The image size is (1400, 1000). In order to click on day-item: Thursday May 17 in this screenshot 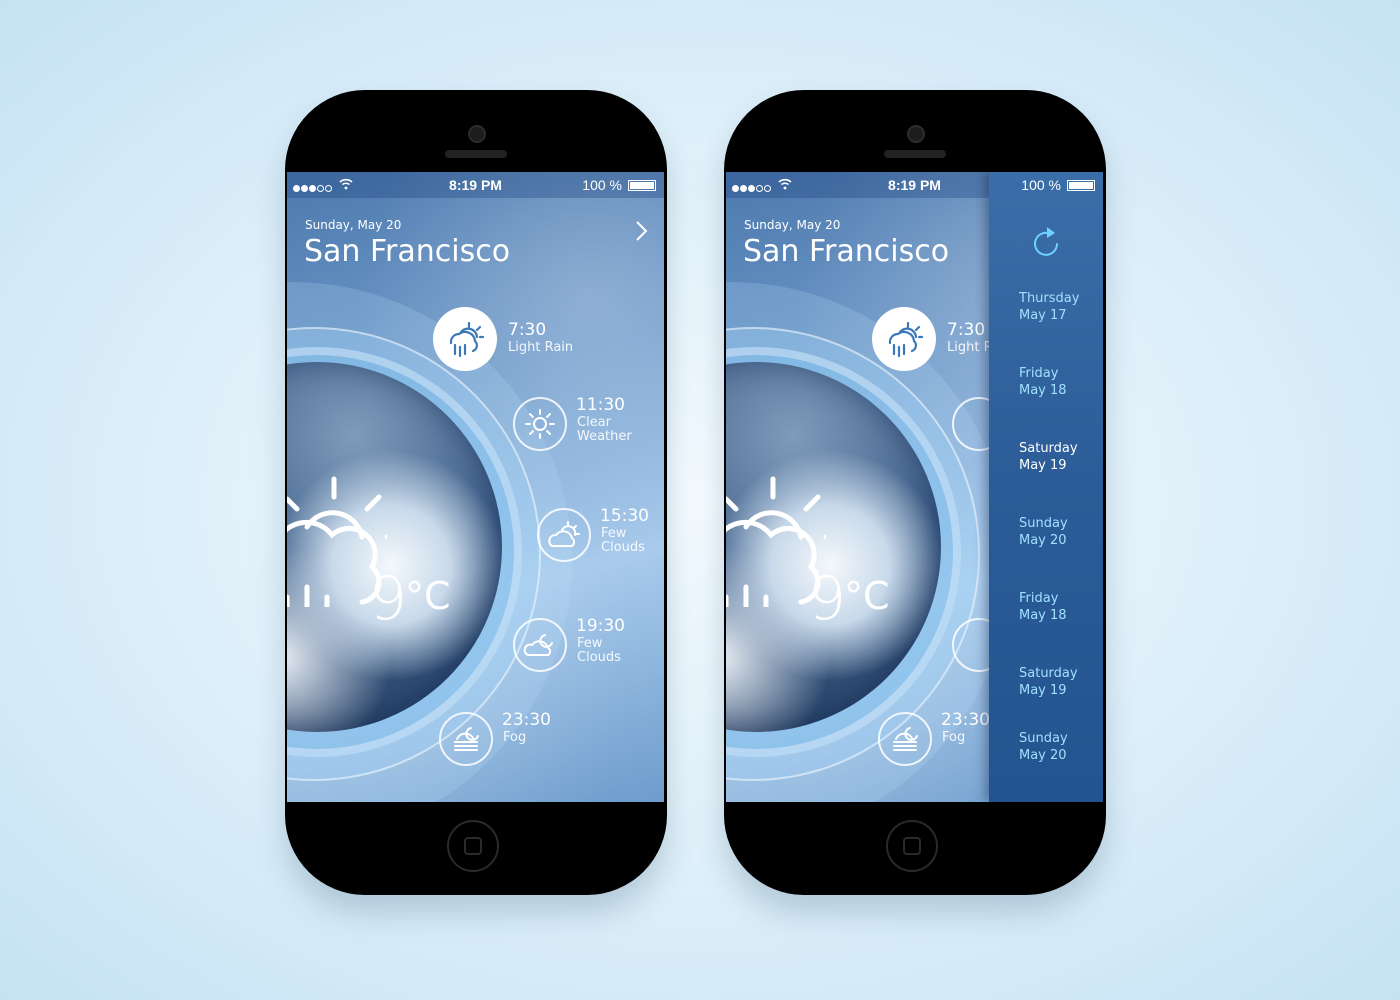, I will do `click(1049, 307)`.